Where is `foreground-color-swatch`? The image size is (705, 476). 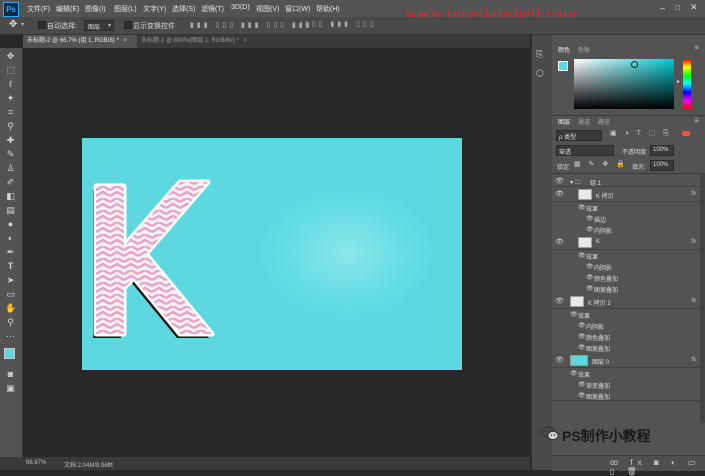 foreground-color-swatch is located at coordinates (9, 353).